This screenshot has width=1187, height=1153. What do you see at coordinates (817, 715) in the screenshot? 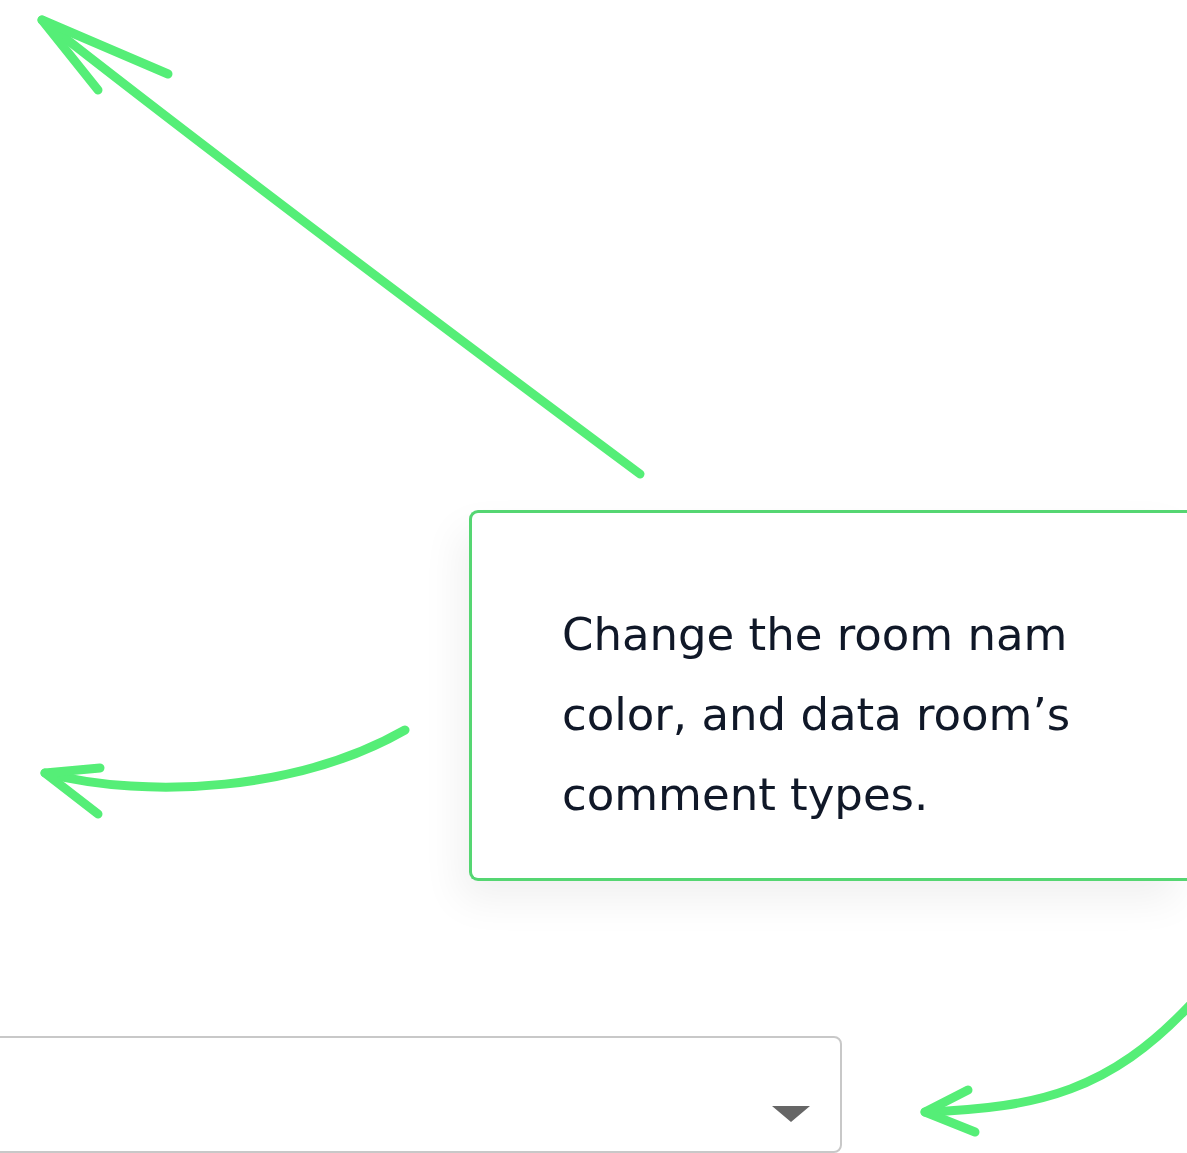
I see `callout-text: Change the room nam color, and data room’s comment types.` at bounding box center [817, 715].